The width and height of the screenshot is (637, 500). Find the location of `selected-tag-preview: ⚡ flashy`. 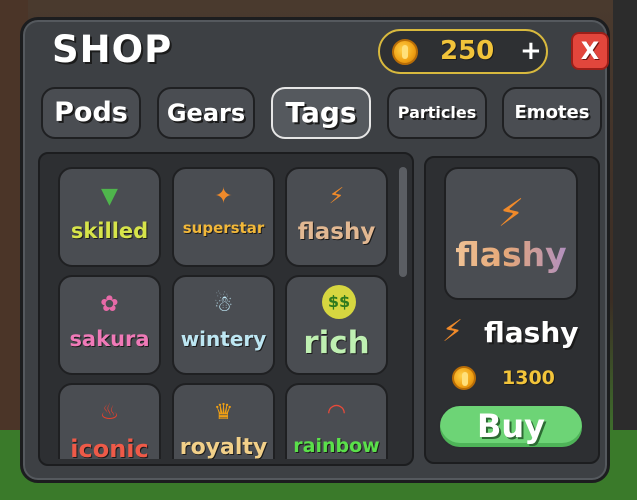

selected-tag-preview: ⚡ flashy is located at coordinates (511, 233).